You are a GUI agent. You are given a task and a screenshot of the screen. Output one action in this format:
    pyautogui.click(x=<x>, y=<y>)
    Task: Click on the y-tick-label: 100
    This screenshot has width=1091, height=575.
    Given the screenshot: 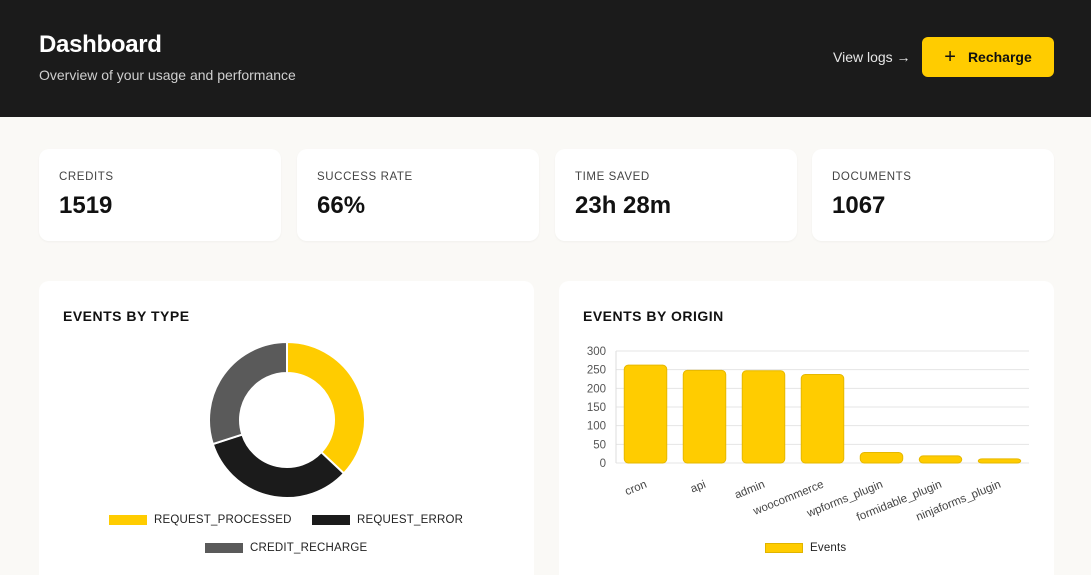 What is the action you would take?
    pyautogui.click(x=596, y=427)
    